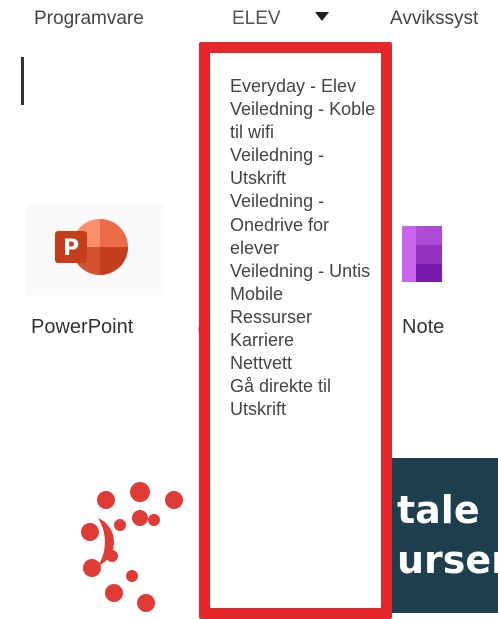 This screenshot has width=498, height=619. I want to click on menu-item-untis-mobile: Veiledning - Untis Mobile, so click(305, 283).